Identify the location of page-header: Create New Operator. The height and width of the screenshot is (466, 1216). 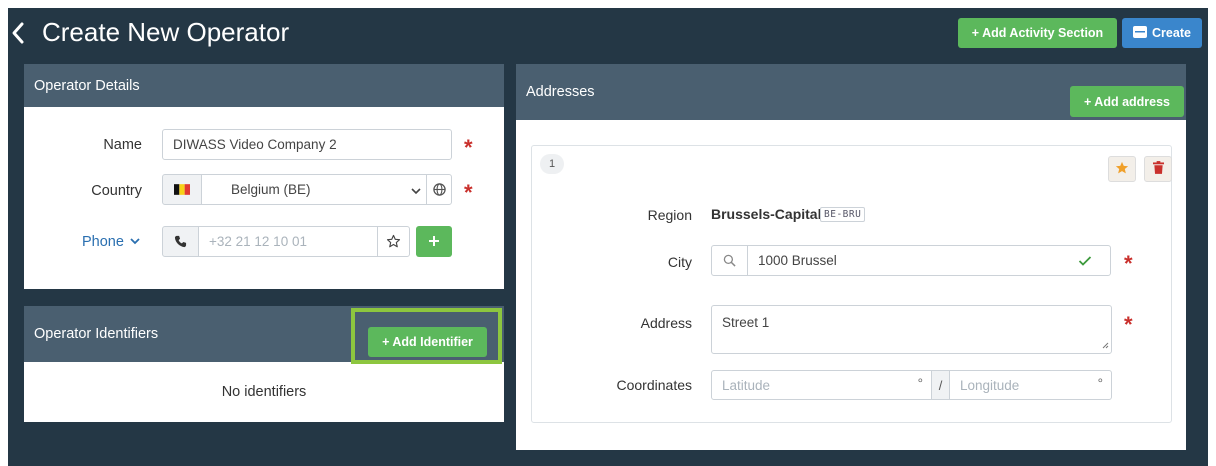
(149, 32).